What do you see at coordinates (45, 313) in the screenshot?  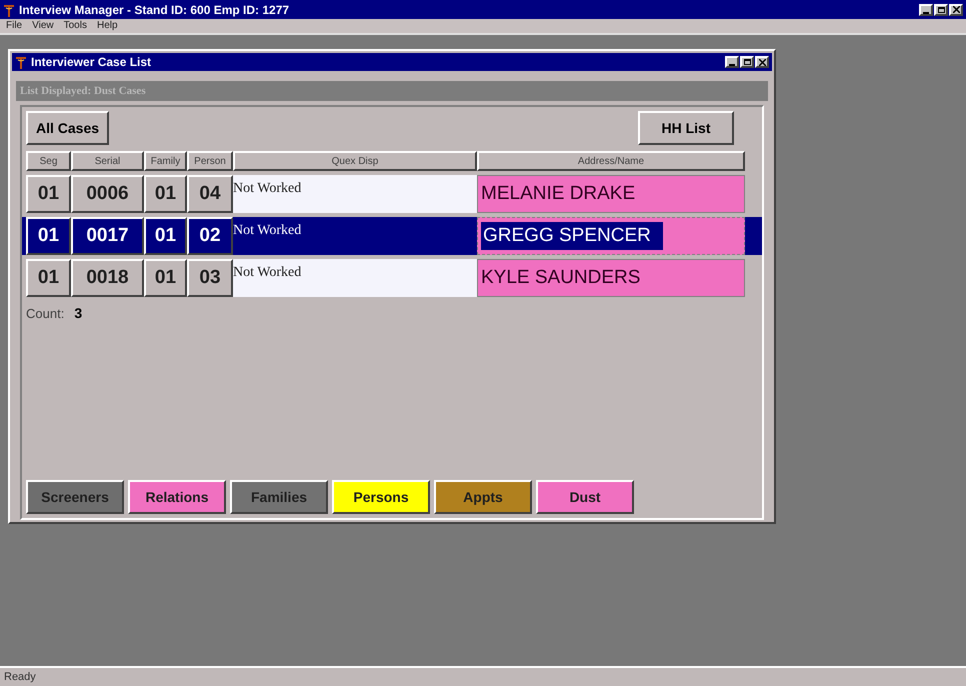 I see `count-label: Count:` at bounding box center [45, 313].